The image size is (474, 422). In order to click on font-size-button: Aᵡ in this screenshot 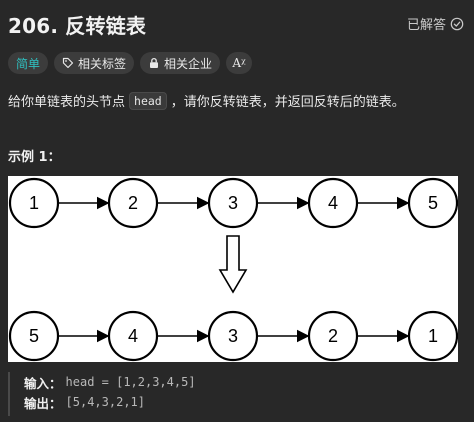, I will do `click(239, 63)`.